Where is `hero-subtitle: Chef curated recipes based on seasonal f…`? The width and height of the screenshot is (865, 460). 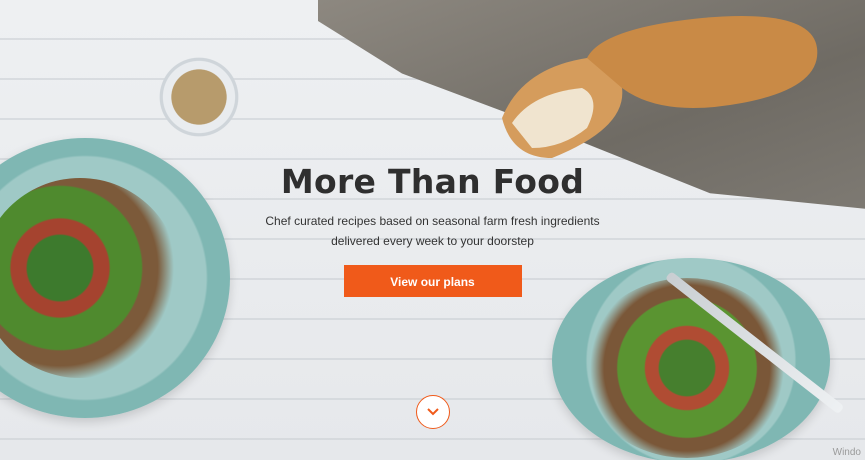 hero-subtitle: Chef curated recipes based on seasonal f… is located at coordinates (432, 231).